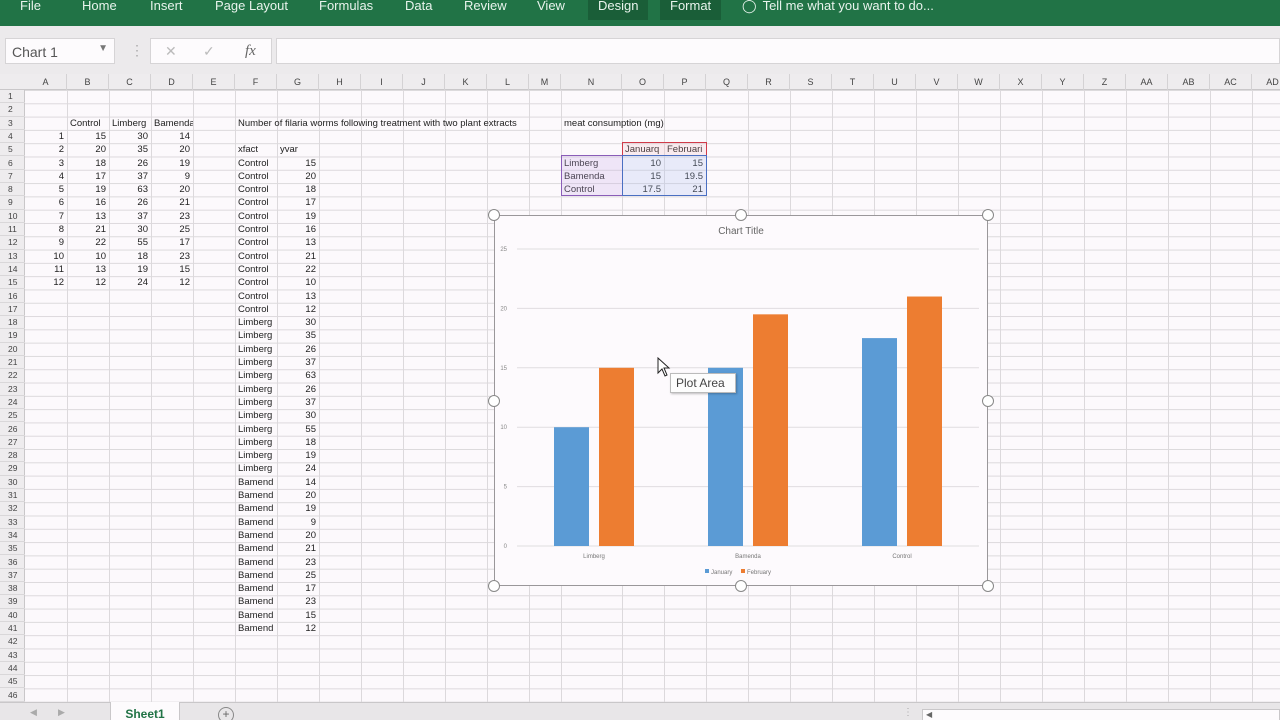  What do you see at coordinates (257, 149) in the screenshot?
I see `table2-header: xfact` at bounding box center [257, 149].